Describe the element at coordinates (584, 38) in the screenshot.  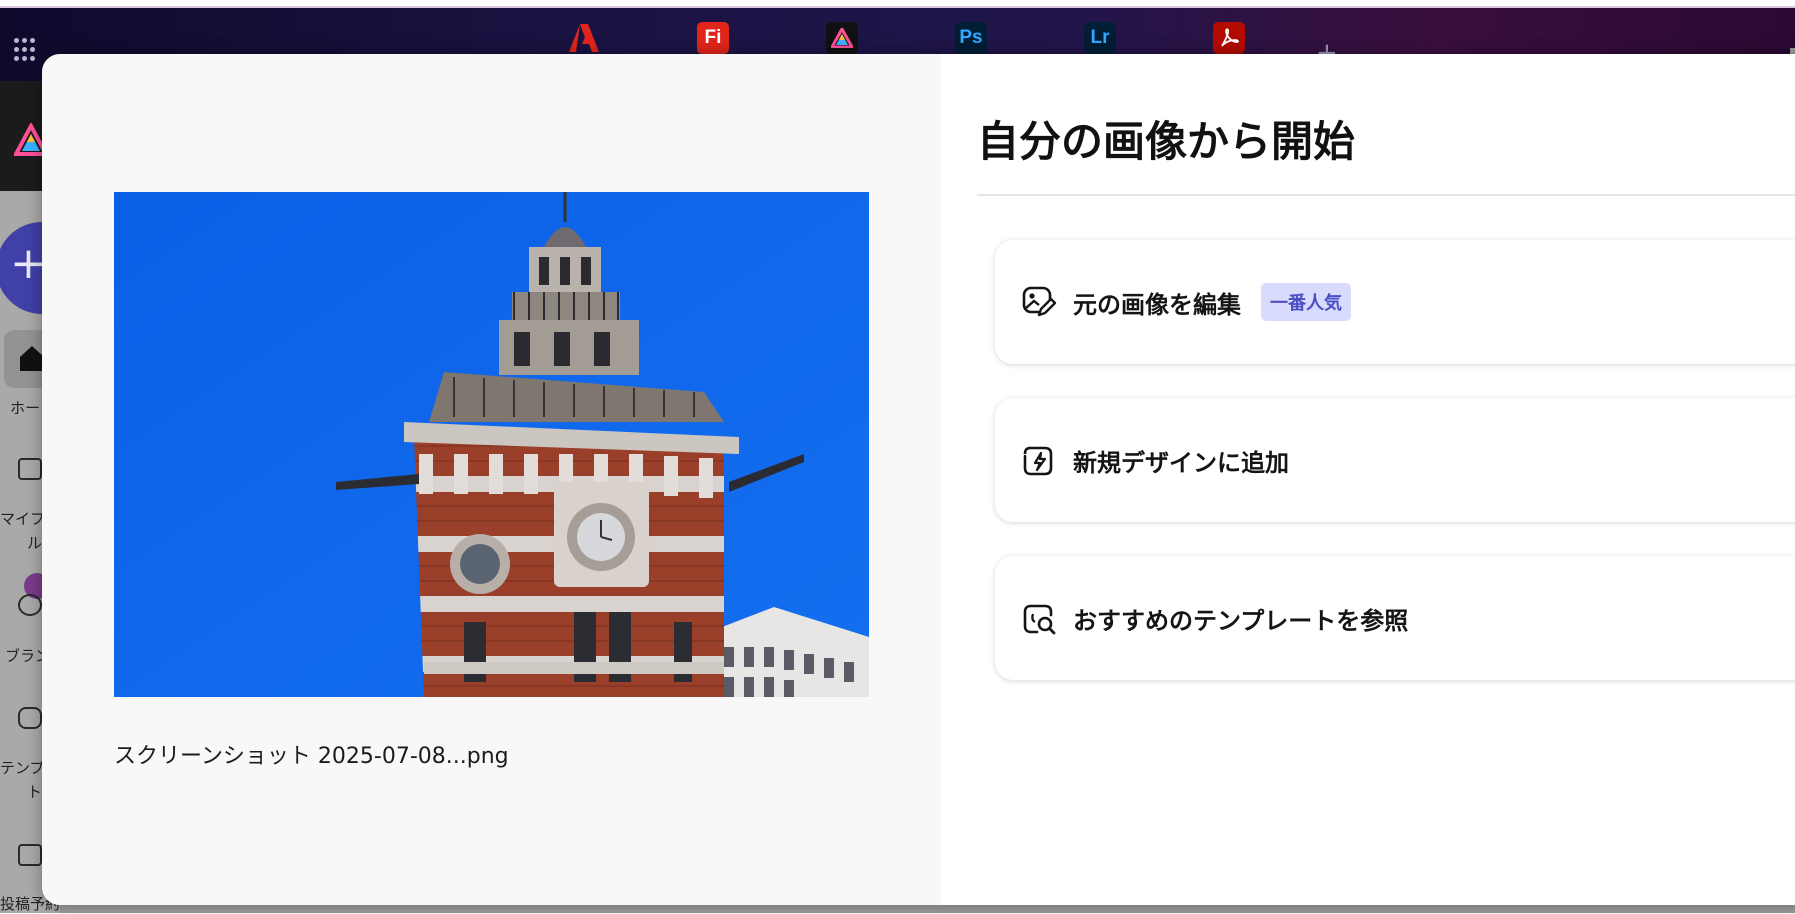
I see `adobe-logo-icon` at that location.